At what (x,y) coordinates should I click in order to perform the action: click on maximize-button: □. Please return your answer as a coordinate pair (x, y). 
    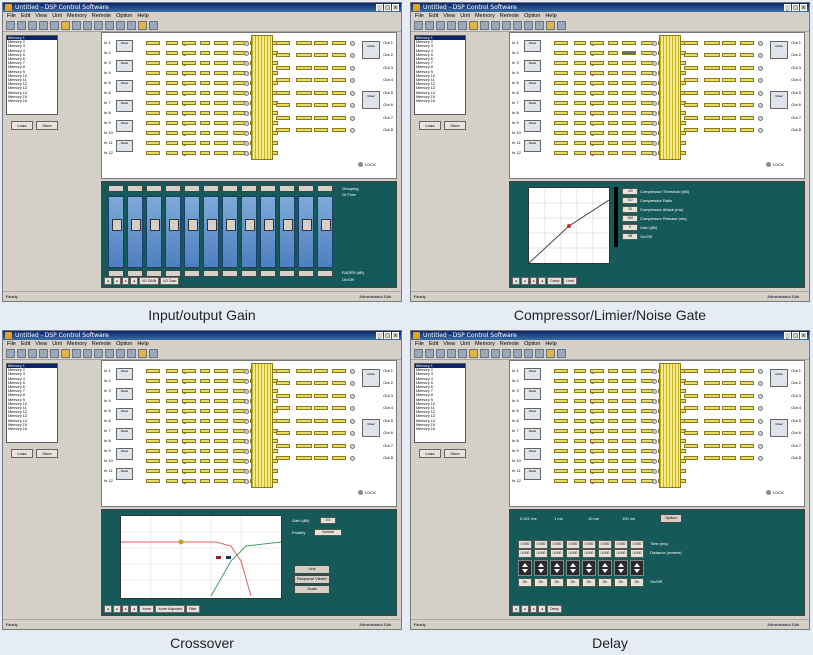
    Looking at the image, I should click on (795, 7).